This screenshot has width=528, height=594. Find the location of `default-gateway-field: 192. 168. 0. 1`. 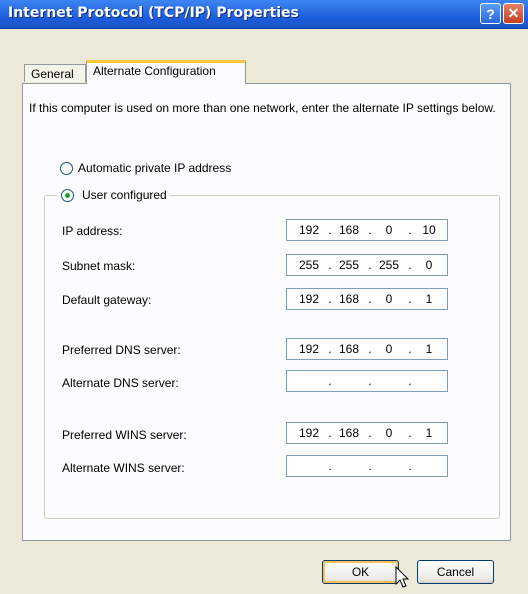

default-gateway-field: 192. 168. 0. 1 is located at coordinates (367, 299).